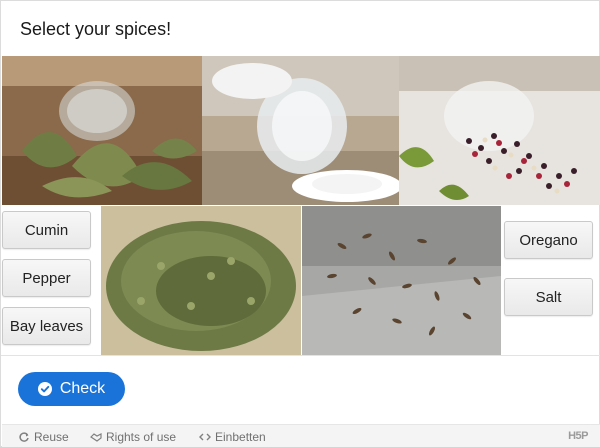 The width and height of the screenshot is (600, 447). Describe the element at coordinates (548, 297) in the screenshot. I see `word-salt: Salt` at that location.